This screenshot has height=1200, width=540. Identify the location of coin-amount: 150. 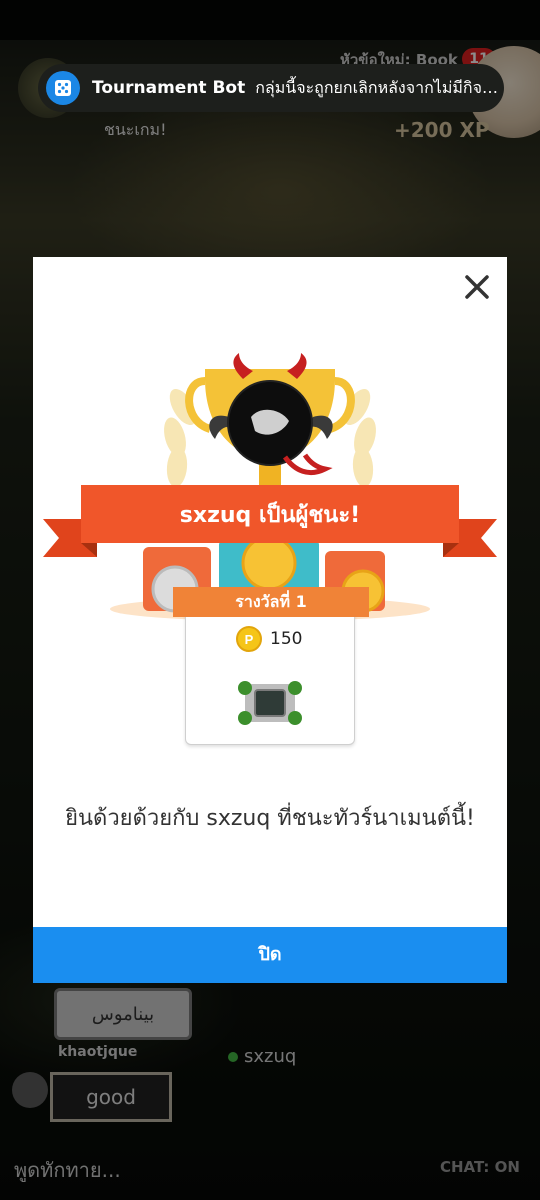
(286, 639).